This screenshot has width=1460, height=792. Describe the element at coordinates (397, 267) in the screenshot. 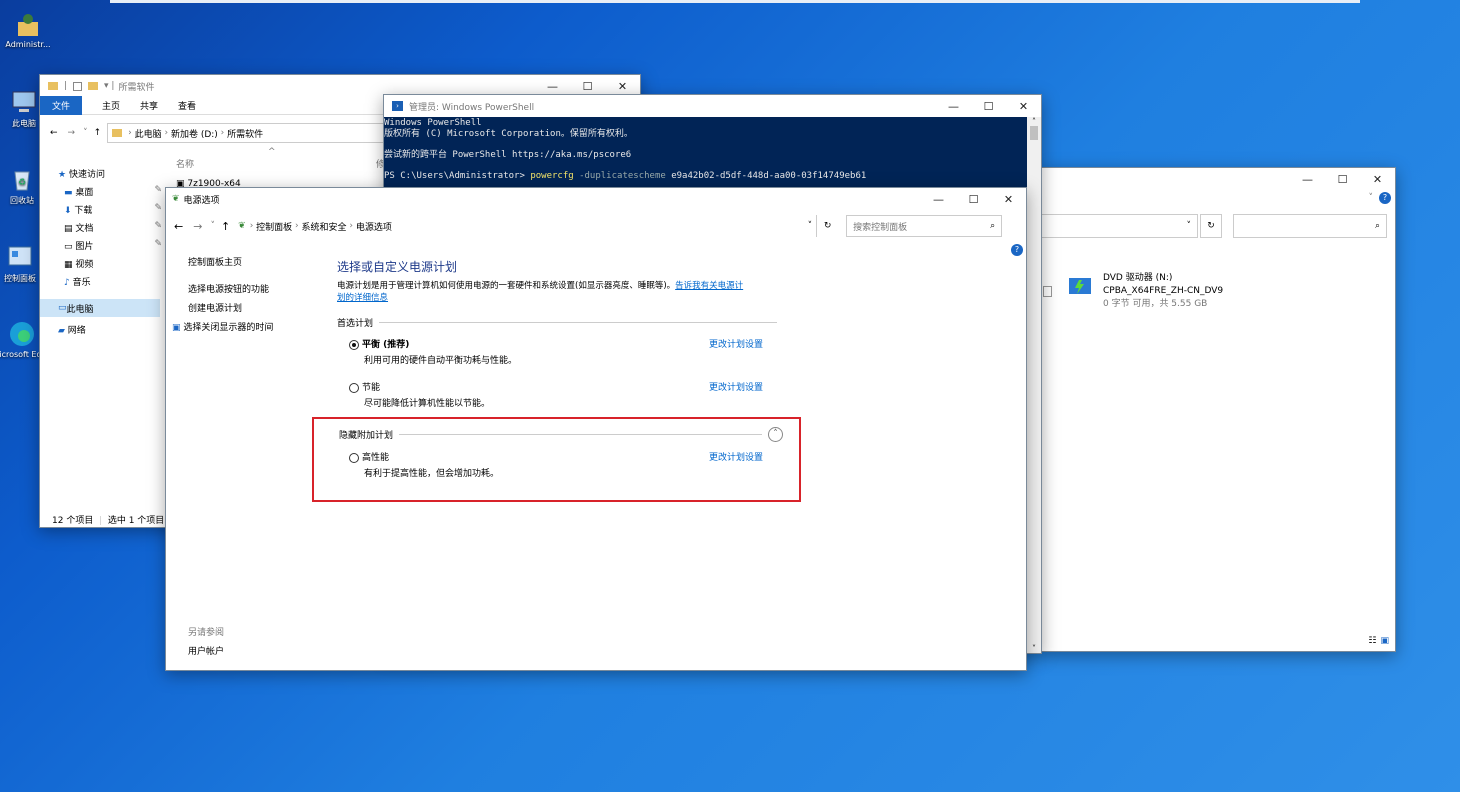

I see `page-title: 选择或自定义电源计划` at that location.